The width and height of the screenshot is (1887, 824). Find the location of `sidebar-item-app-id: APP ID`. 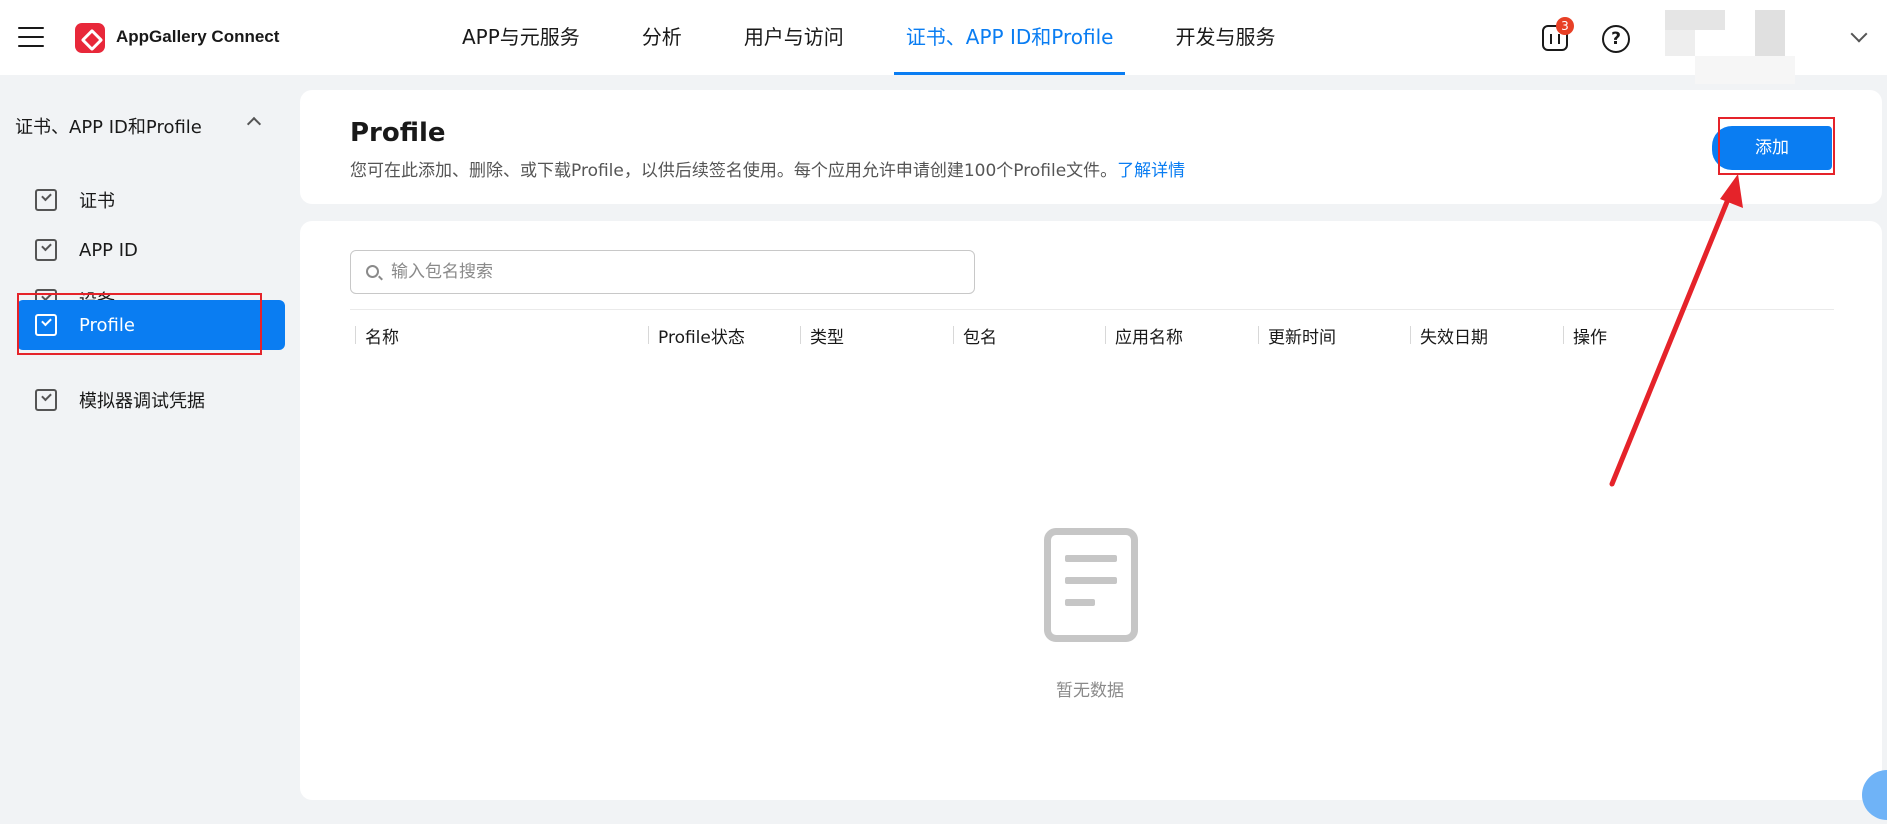

sidebar-item-app-id: APP ID is located at coordinates (151, 250).